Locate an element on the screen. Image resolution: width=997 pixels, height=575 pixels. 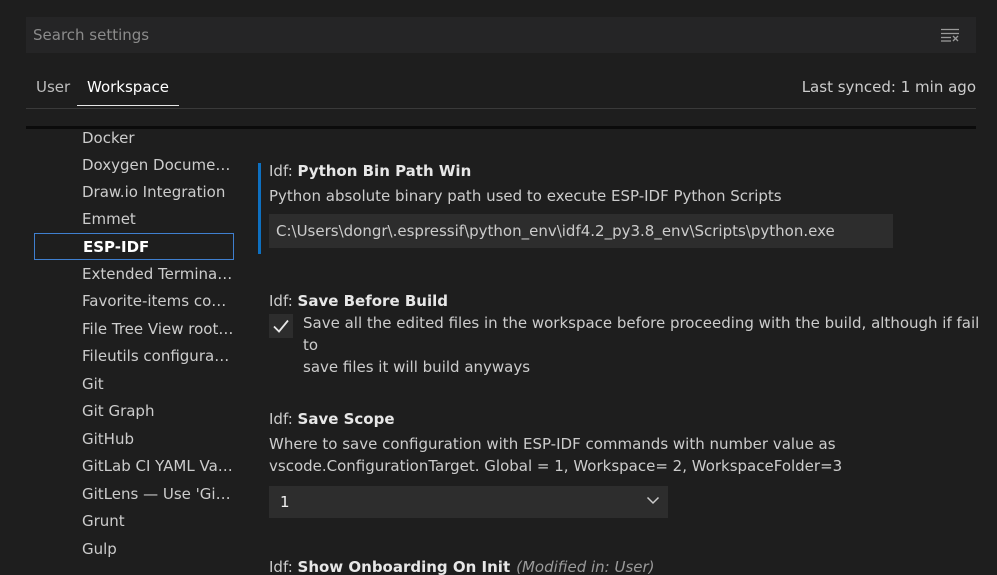
setting-title: Idf: Save Scope is located at coordinates (332, 419).